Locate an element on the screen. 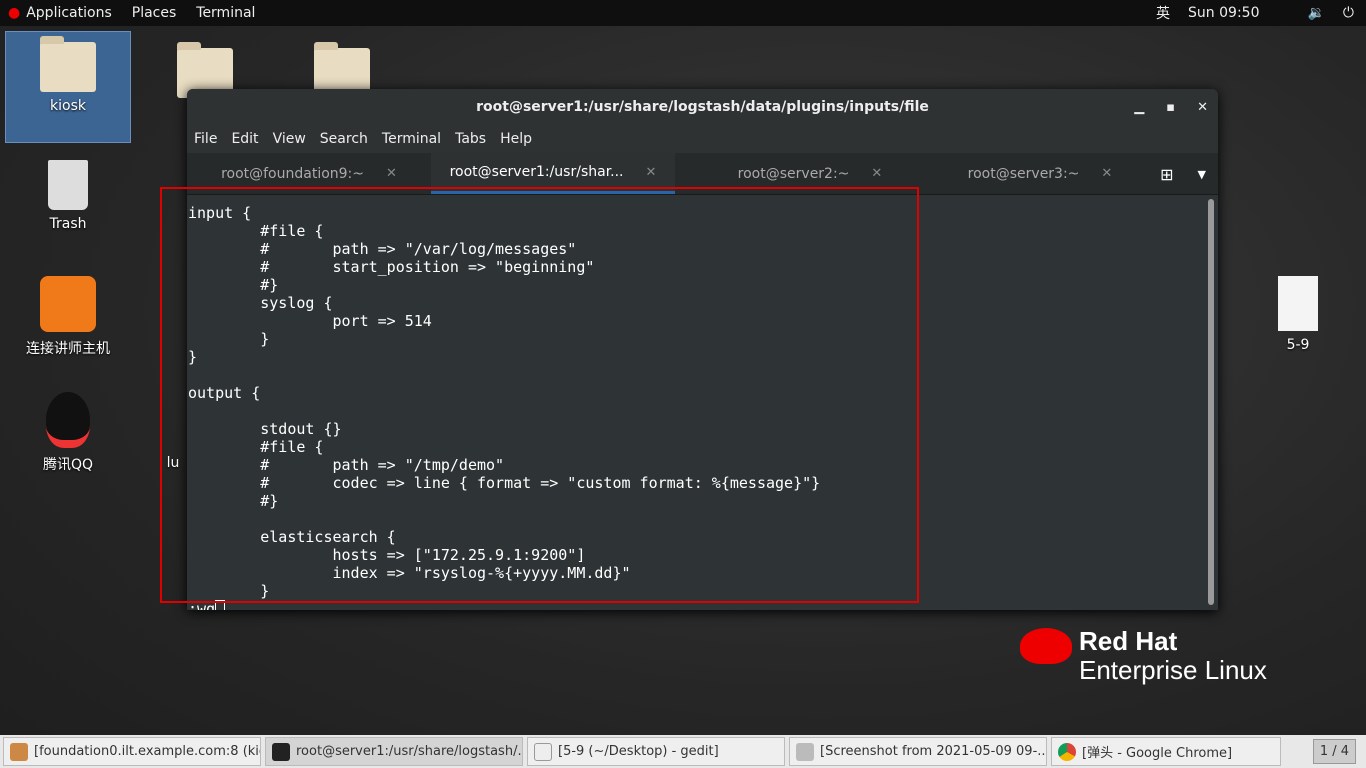 The width and height of the screenshot is (1366, 768). desktop-icon-kiosk: kiosk is located at coordinates (68, 87).